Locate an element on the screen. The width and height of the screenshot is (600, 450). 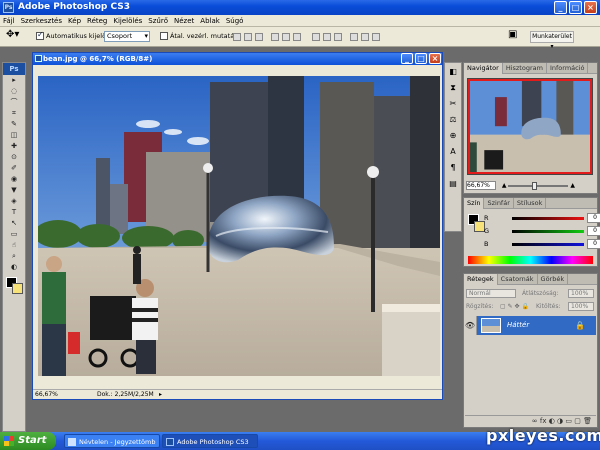
task-notepad: Névtelen - Jegyzettömb is located at coordinates (112, 441).